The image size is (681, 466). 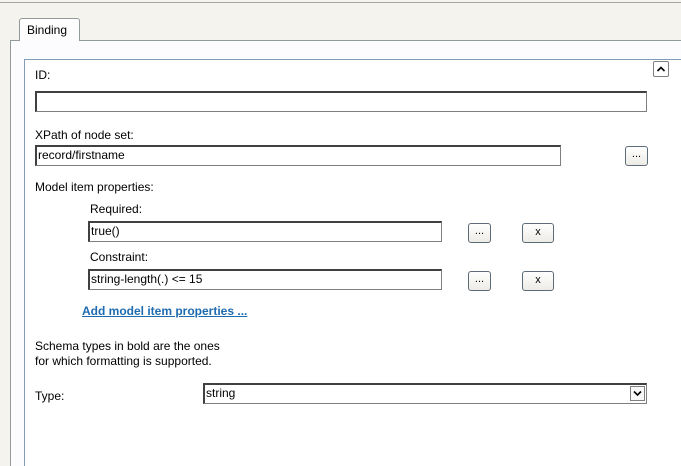 What do you see at coordinates (94, 187) in the screenshot?
I see `model-props-label: Model item properties:` at bounding box center [94, 187].